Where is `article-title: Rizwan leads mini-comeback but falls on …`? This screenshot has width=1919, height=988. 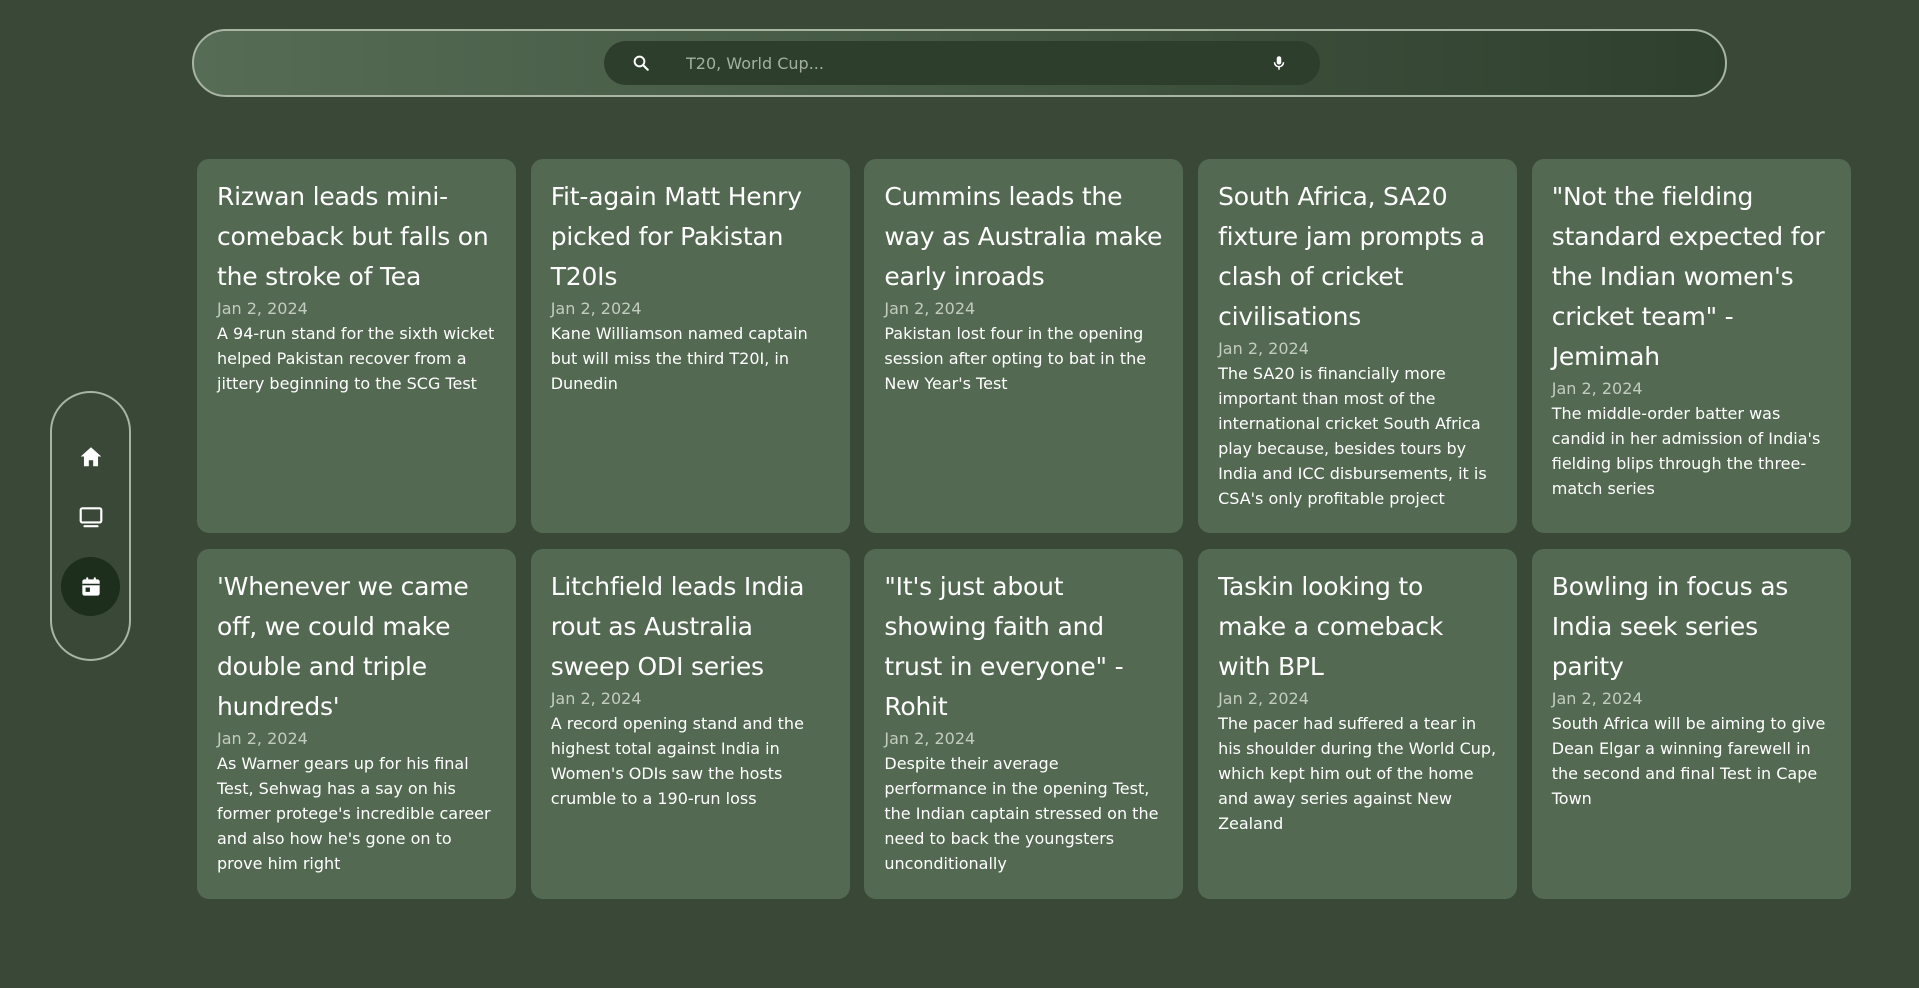
article-title: Rizwan leads mini-comeback but falls on … is located at coordinates (356, 237).